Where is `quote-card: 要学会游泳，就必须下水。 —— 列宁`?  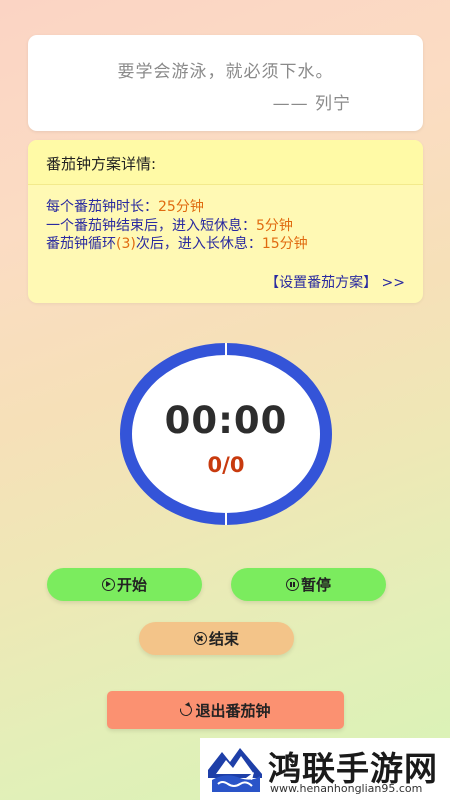
quote-card: 要学会游泳，就必须下水。 —— 列宁 is located at coordinates (225, 83).